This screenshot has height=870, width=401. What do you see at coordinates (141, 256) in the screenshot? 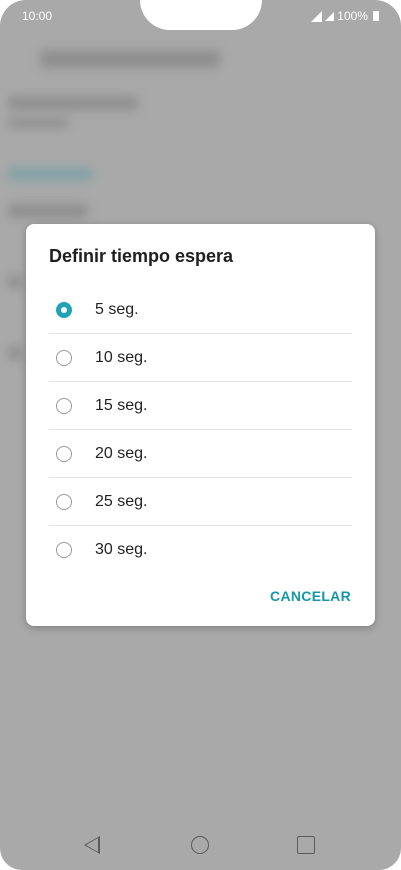
I see `dialog-title: Definir tiempo espera` at bounding box center [141, 256].